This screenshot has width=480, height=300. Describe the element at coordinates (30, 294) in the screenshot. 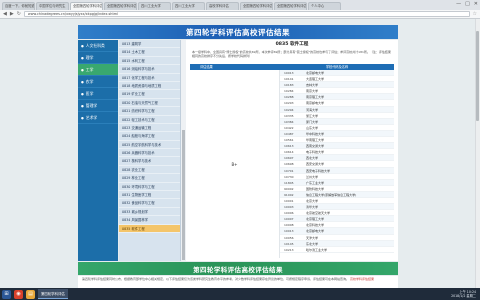

I see `folder-taskbar-icon: ▤` at that location.